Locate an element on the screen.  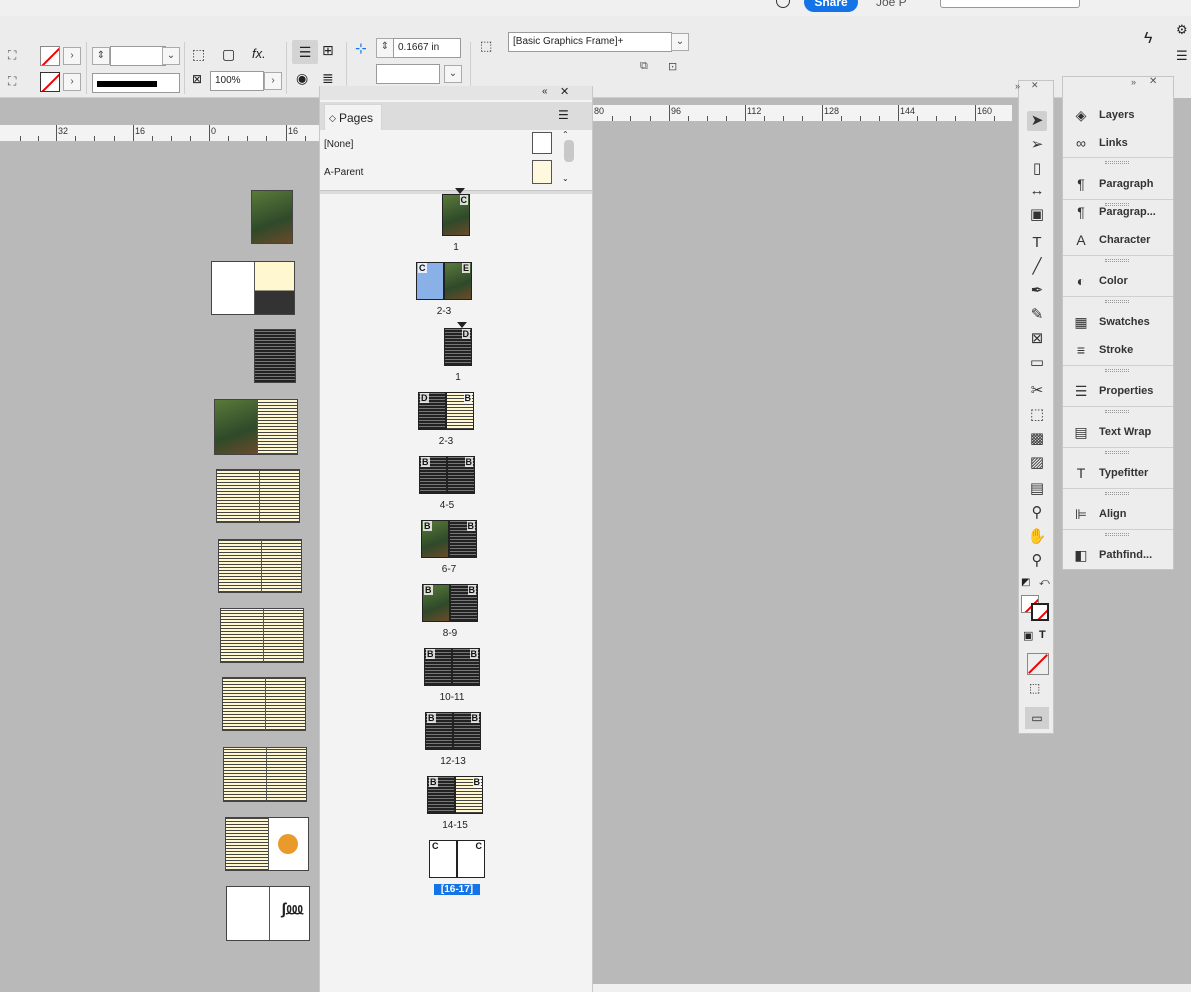
stroke-weight-stepper: ⇕ is located at coordinates (101, 56).